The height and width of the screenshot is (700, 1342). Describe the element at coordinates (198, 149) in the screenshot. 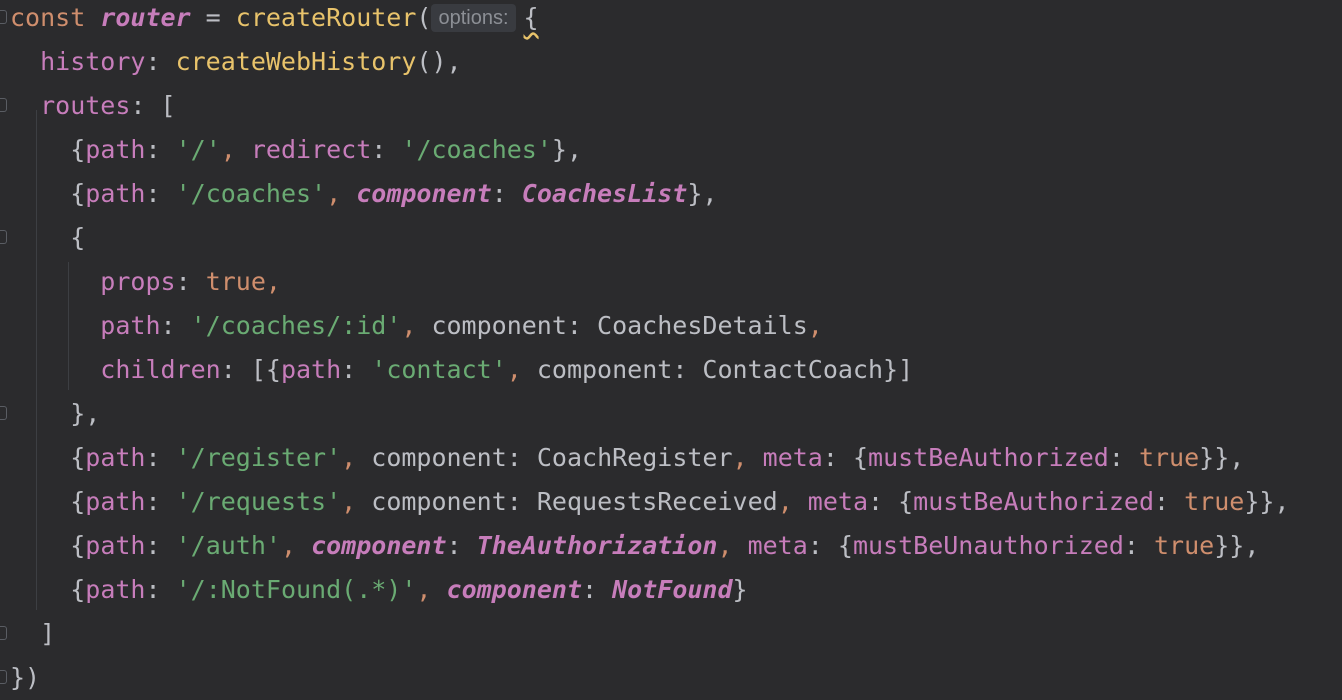

I see `code-token: '/'` at that location.